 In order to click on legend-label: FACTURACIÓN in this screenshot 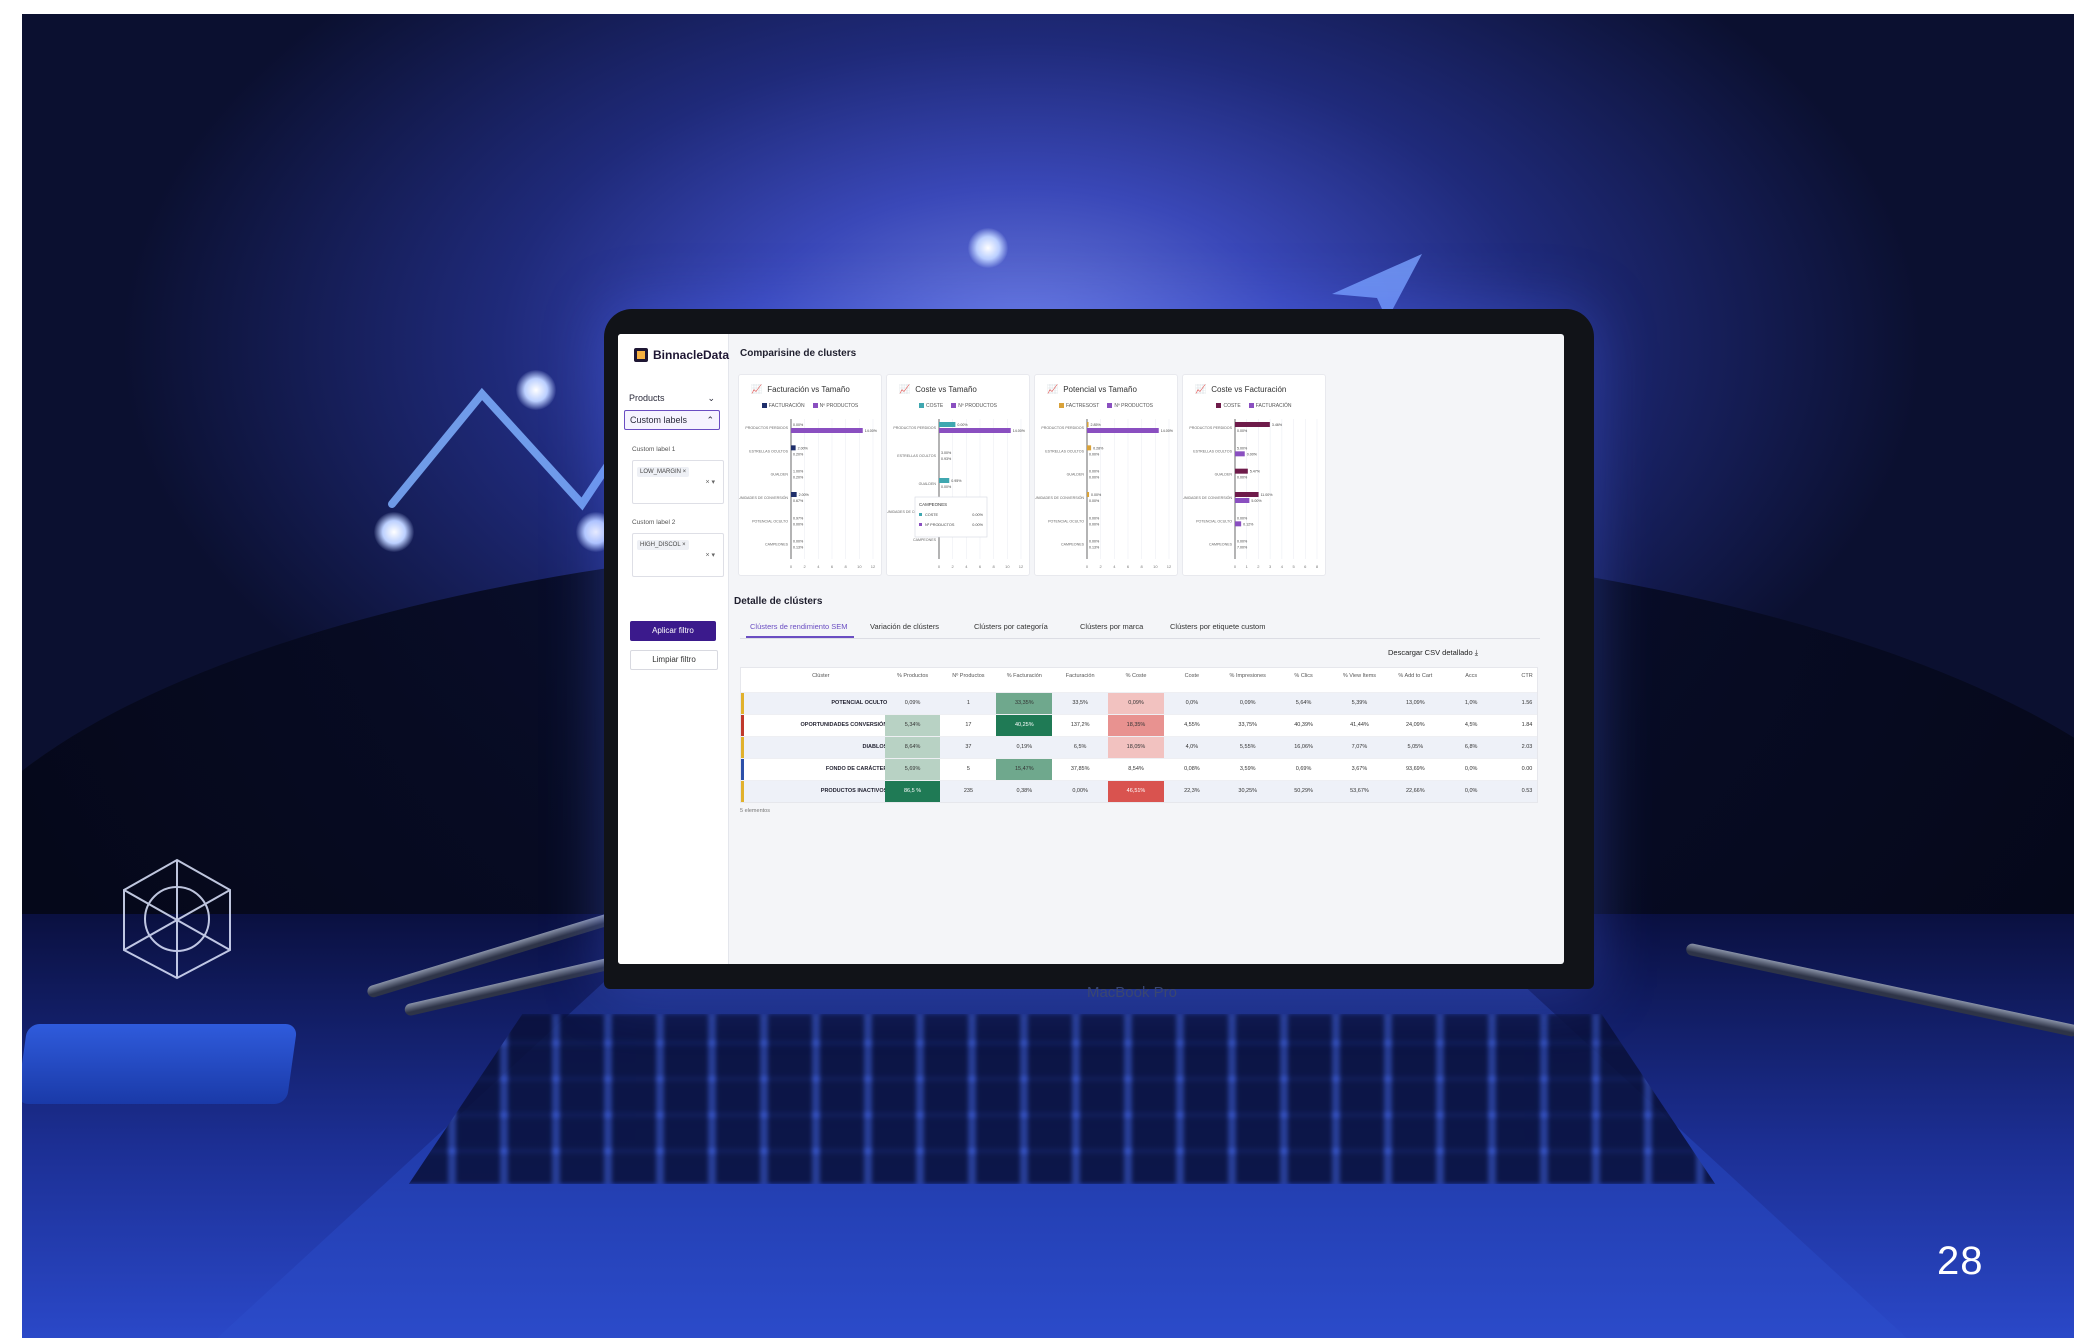, I will do `click(1273, 406)`.